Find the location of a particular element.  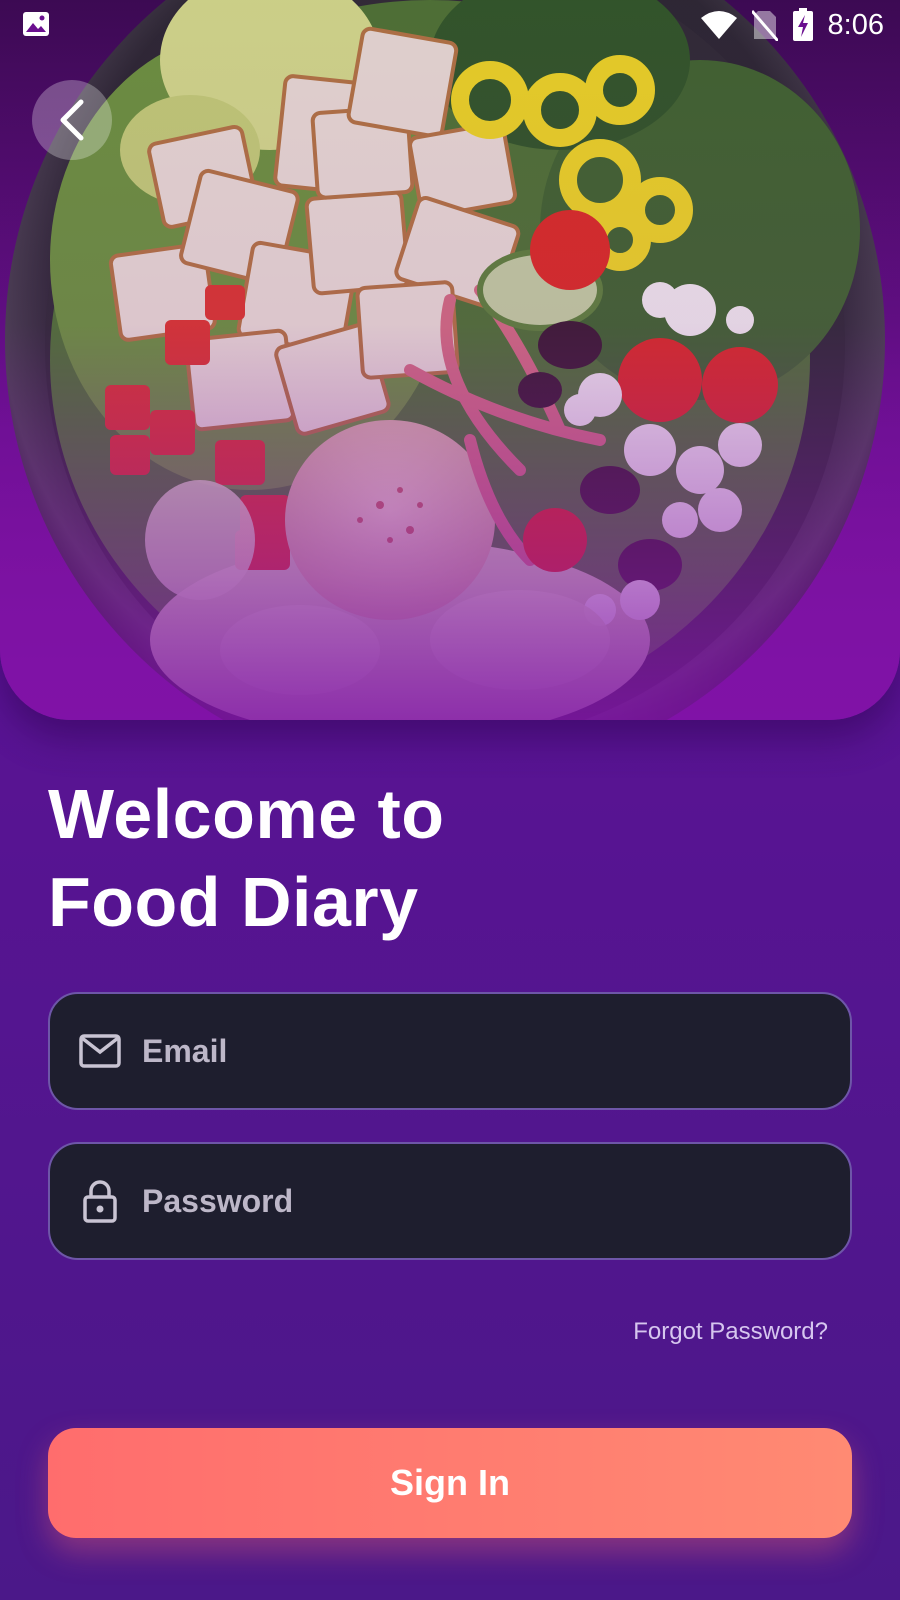

welcome-title-line2: Food Diary is located at coordinates (233, 902).